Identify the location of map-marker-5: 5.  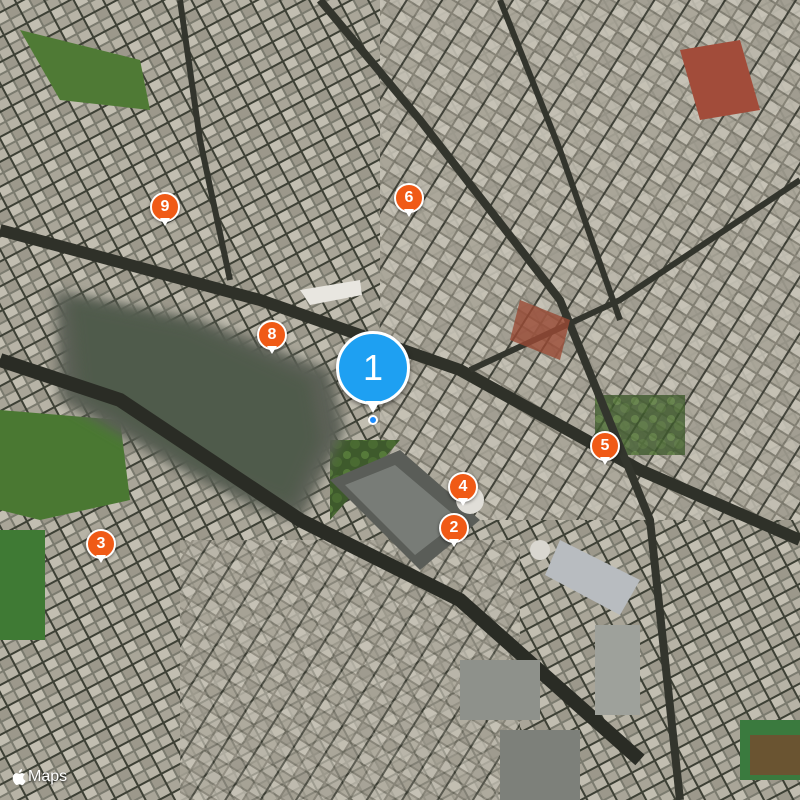
(605, 450).